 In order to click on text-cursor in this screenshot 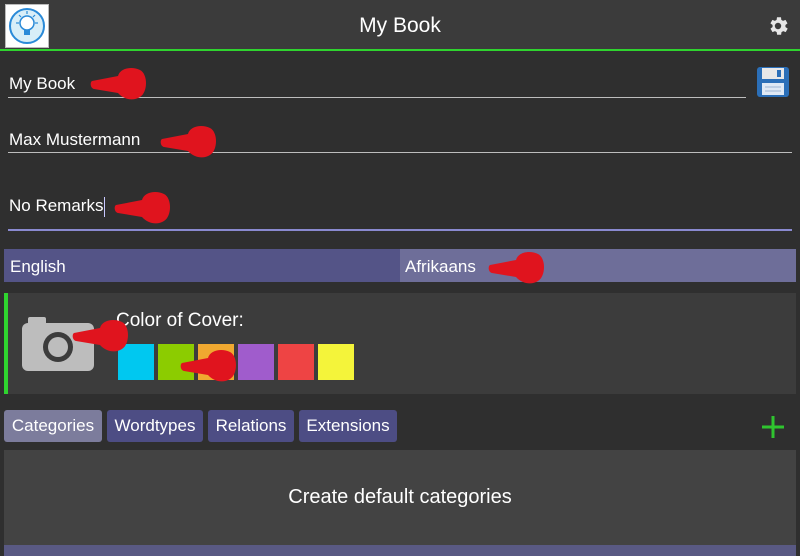, I will do `click(105, 206)`.